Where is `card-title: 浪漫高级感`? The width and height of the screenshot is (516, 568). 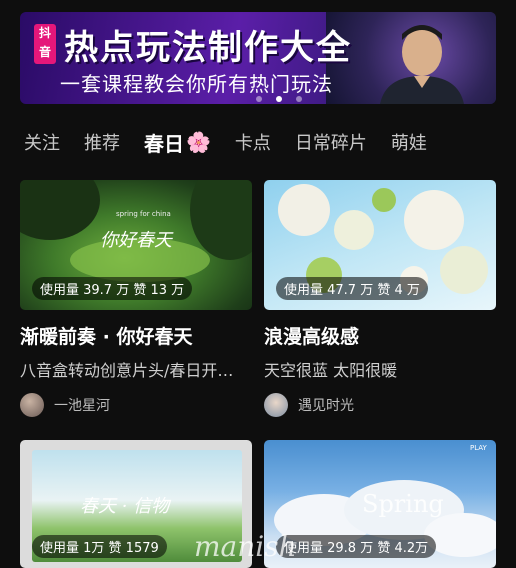
card-title: 浪漫高级感 is located at coordinates (380, 335).